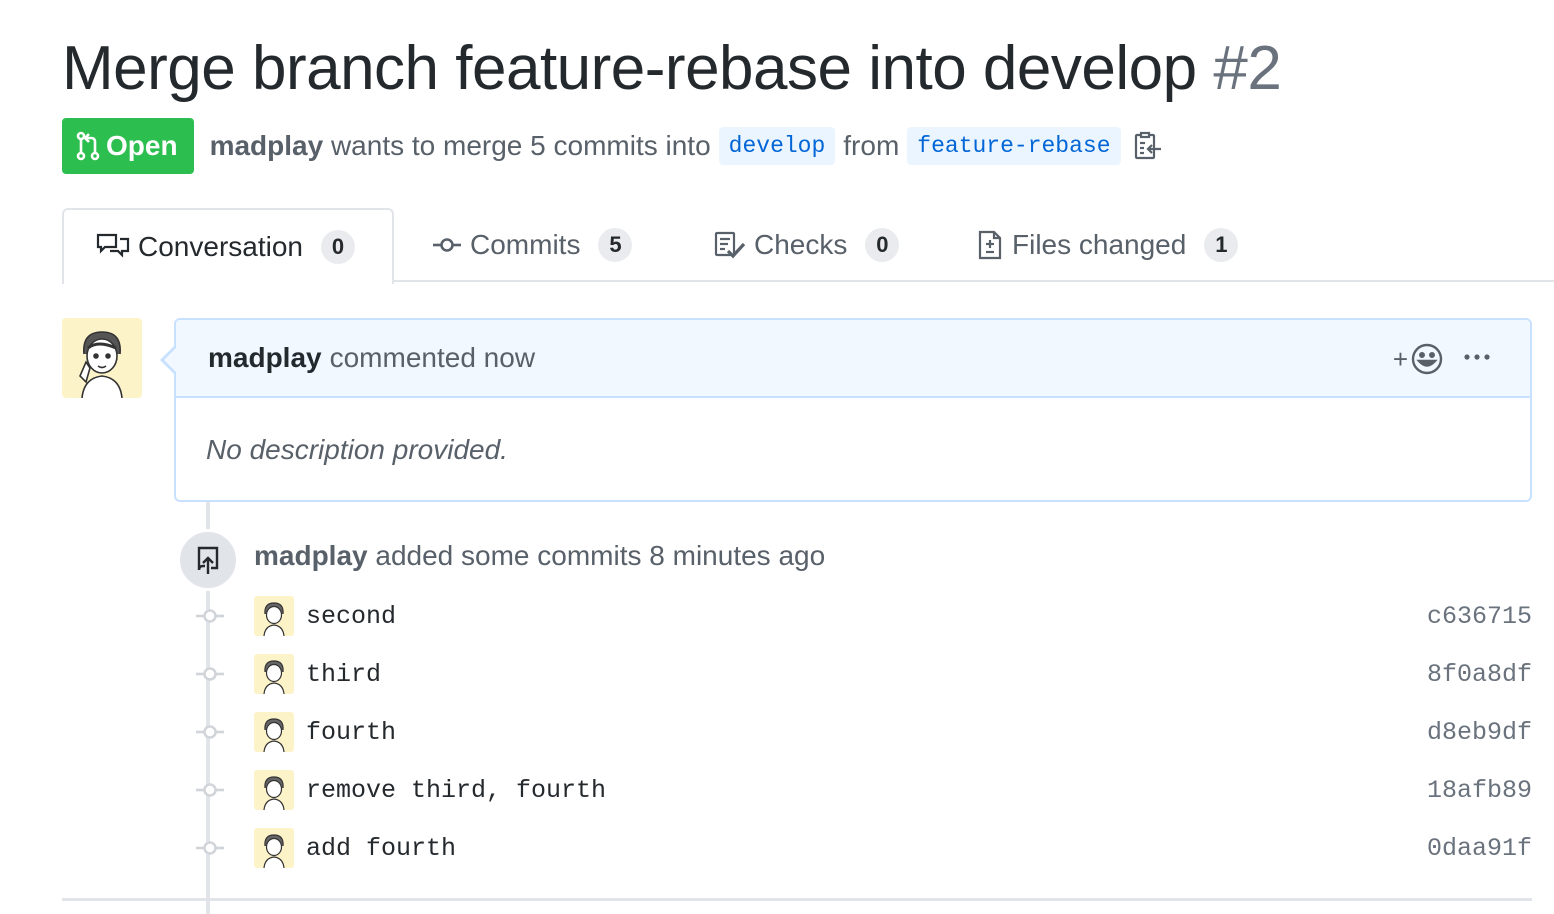  I want to click on clipboard-copy-icon, so click(1148, 146).